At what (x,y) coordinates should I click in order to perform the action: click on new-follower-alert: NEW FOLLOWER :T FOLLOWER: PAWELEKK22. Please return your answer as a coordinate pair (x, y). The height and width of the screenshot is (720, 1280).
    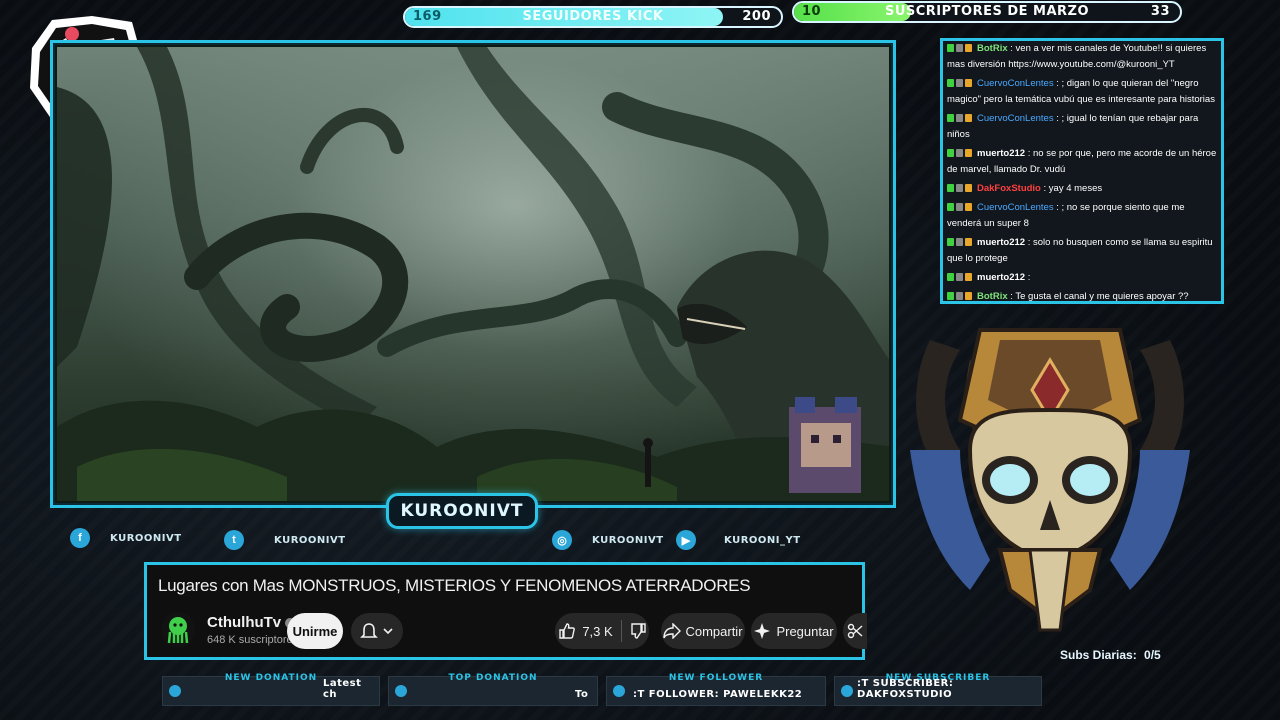
    Looking at the image, I should click on (716, 689).